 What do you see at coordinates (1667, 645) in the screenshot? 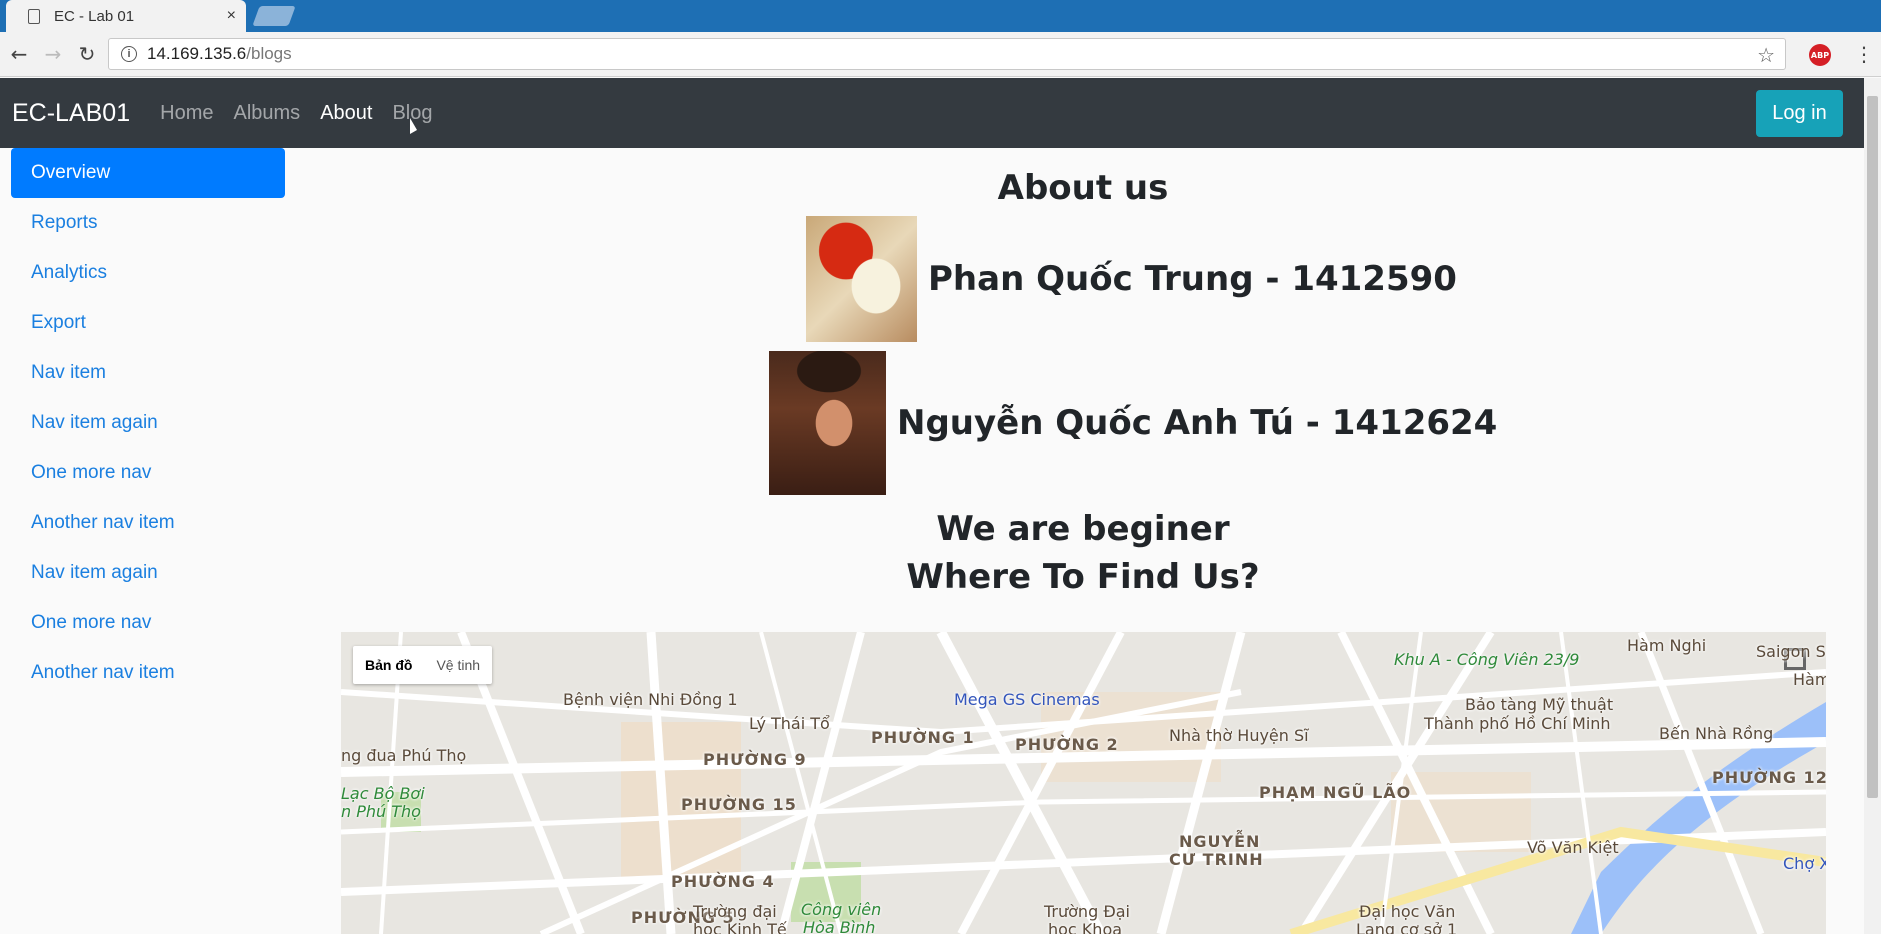
I see `map-label: Hàm Nghi` at bounding box center [1667, 645].